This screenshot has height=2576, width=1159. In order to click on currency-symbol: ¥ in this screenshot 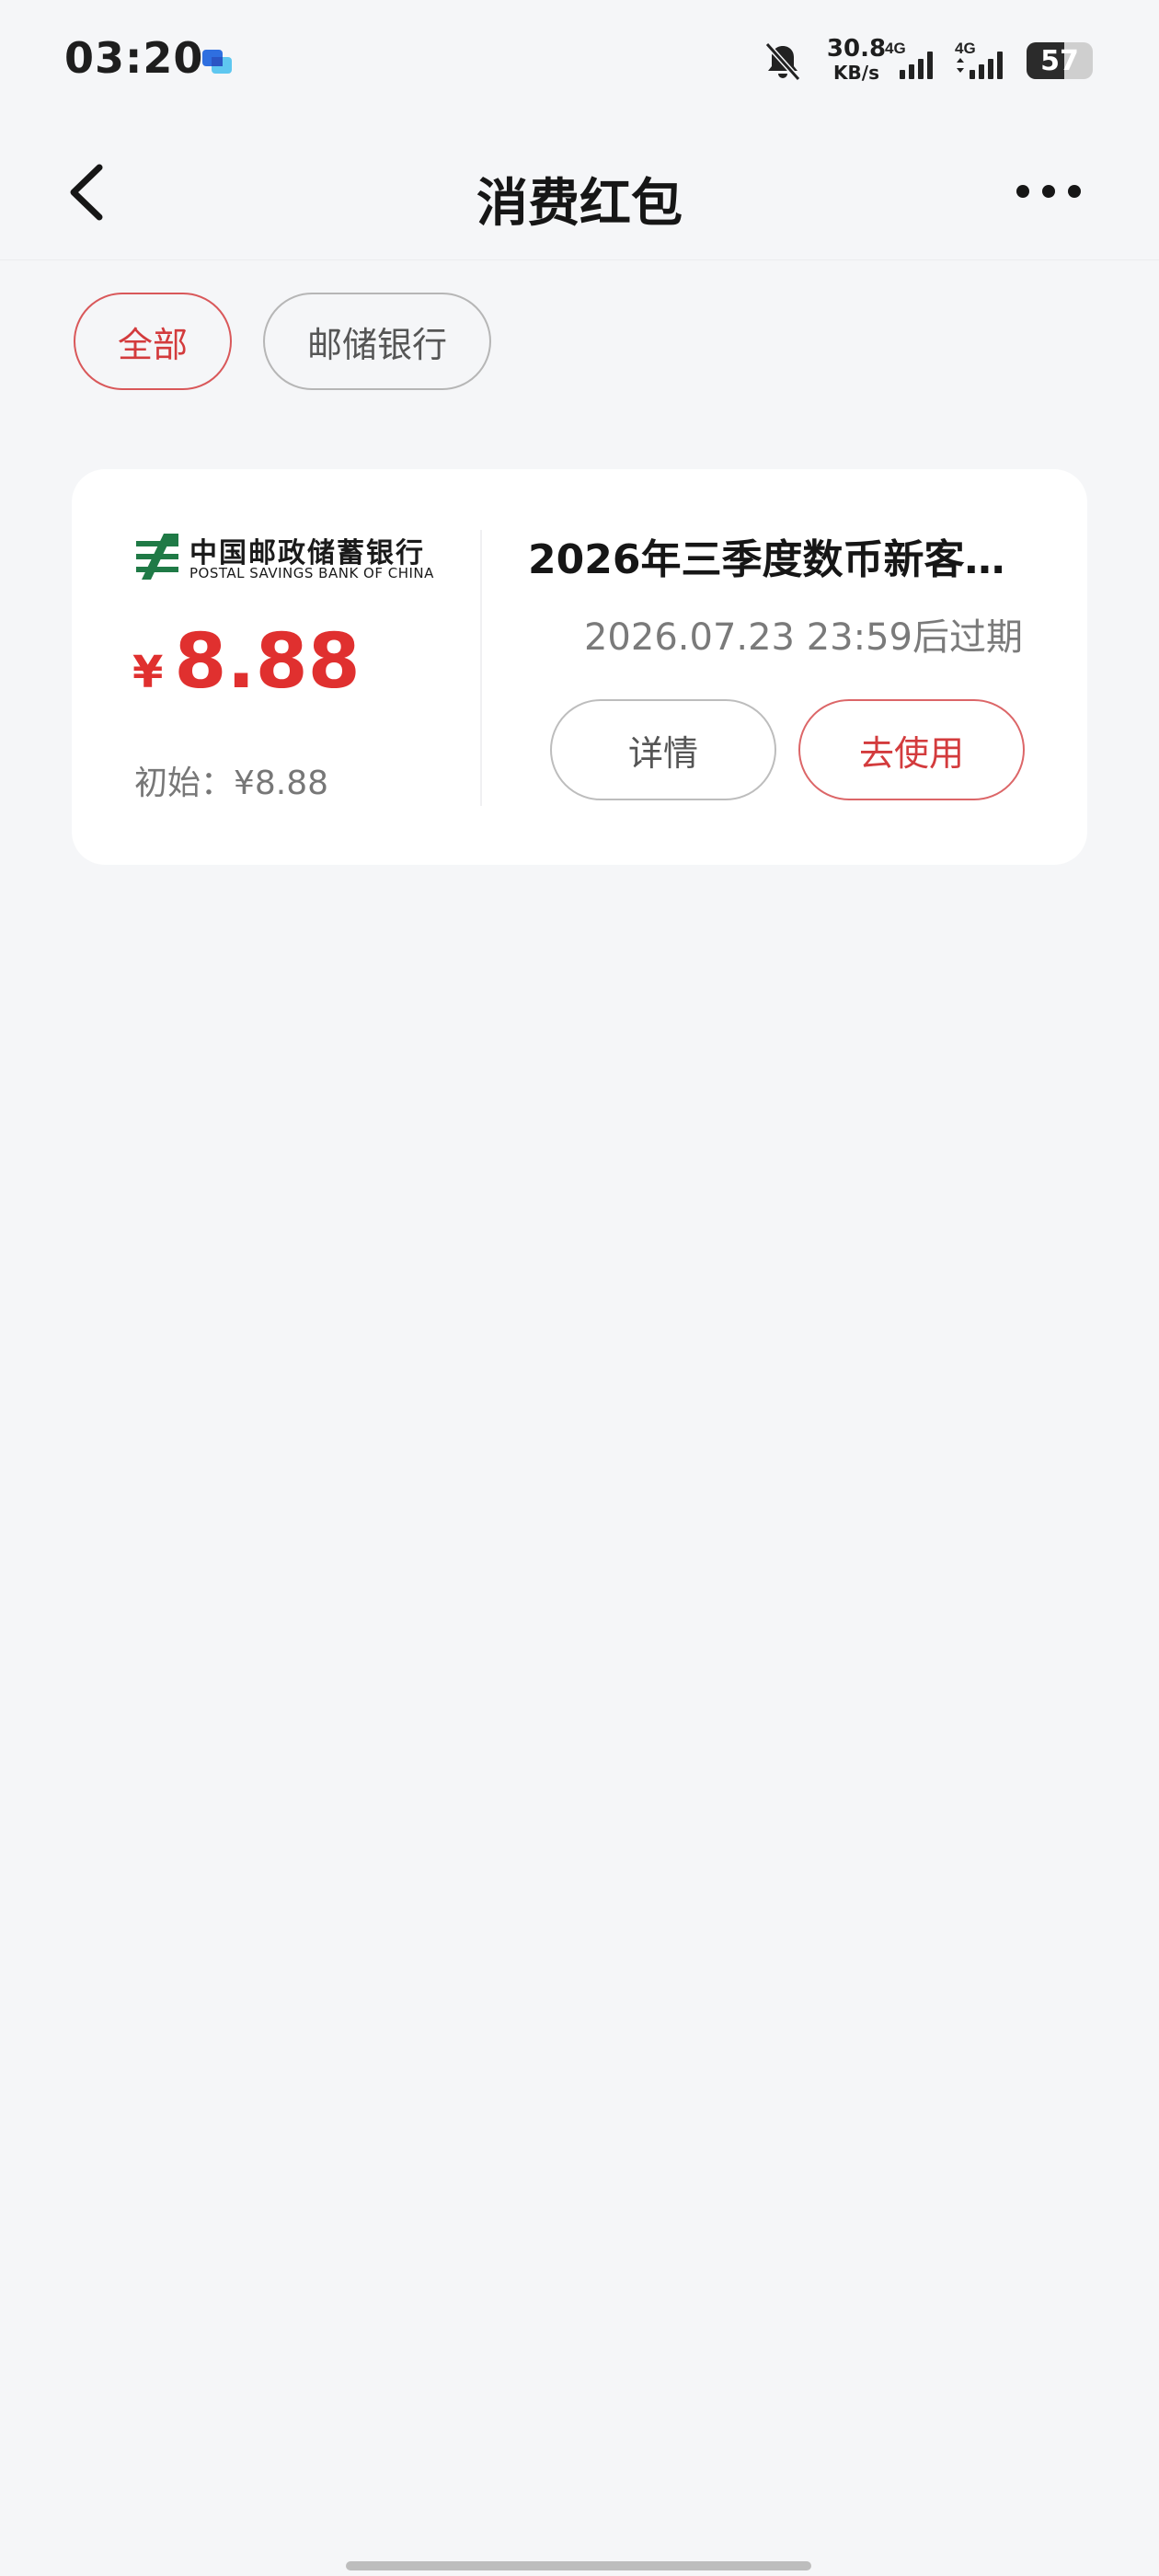, I will do `click(148, 672)`.